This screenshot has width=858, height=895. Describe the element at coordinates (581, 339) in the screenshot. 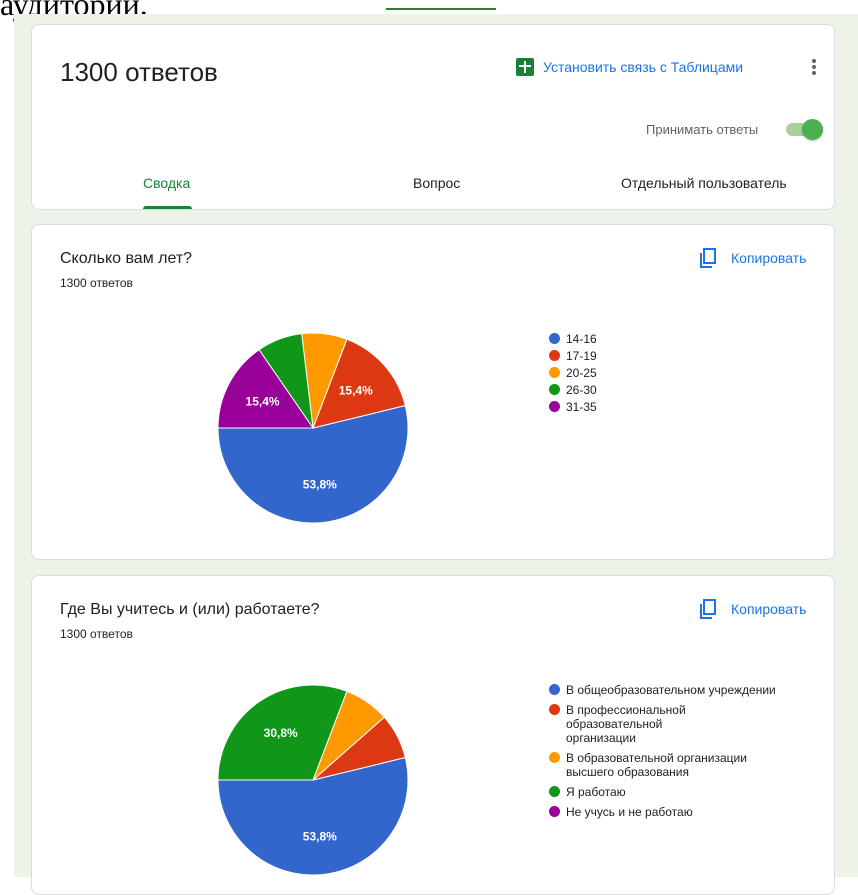

I see `legend-label: 14-16` at that location.